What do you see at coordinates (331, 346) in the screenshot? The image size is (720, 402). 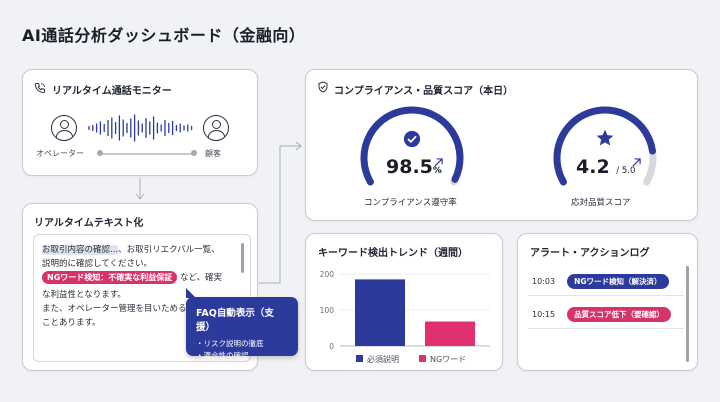 I see `y-tick-label: 0` at bounding box center [331, 346].